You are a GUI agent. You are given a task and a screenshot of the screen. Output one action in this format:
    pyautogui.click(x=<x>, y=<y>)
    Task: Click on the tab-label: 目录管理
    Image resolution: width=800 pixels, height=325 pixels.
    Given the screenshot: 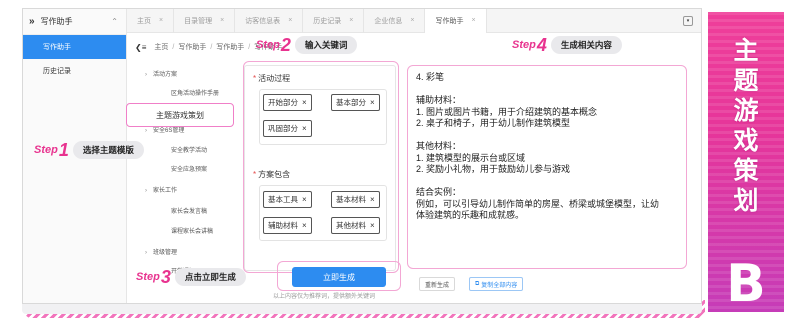 What is the action you would take?
    pyautogui.click(x=198, y=21)
    